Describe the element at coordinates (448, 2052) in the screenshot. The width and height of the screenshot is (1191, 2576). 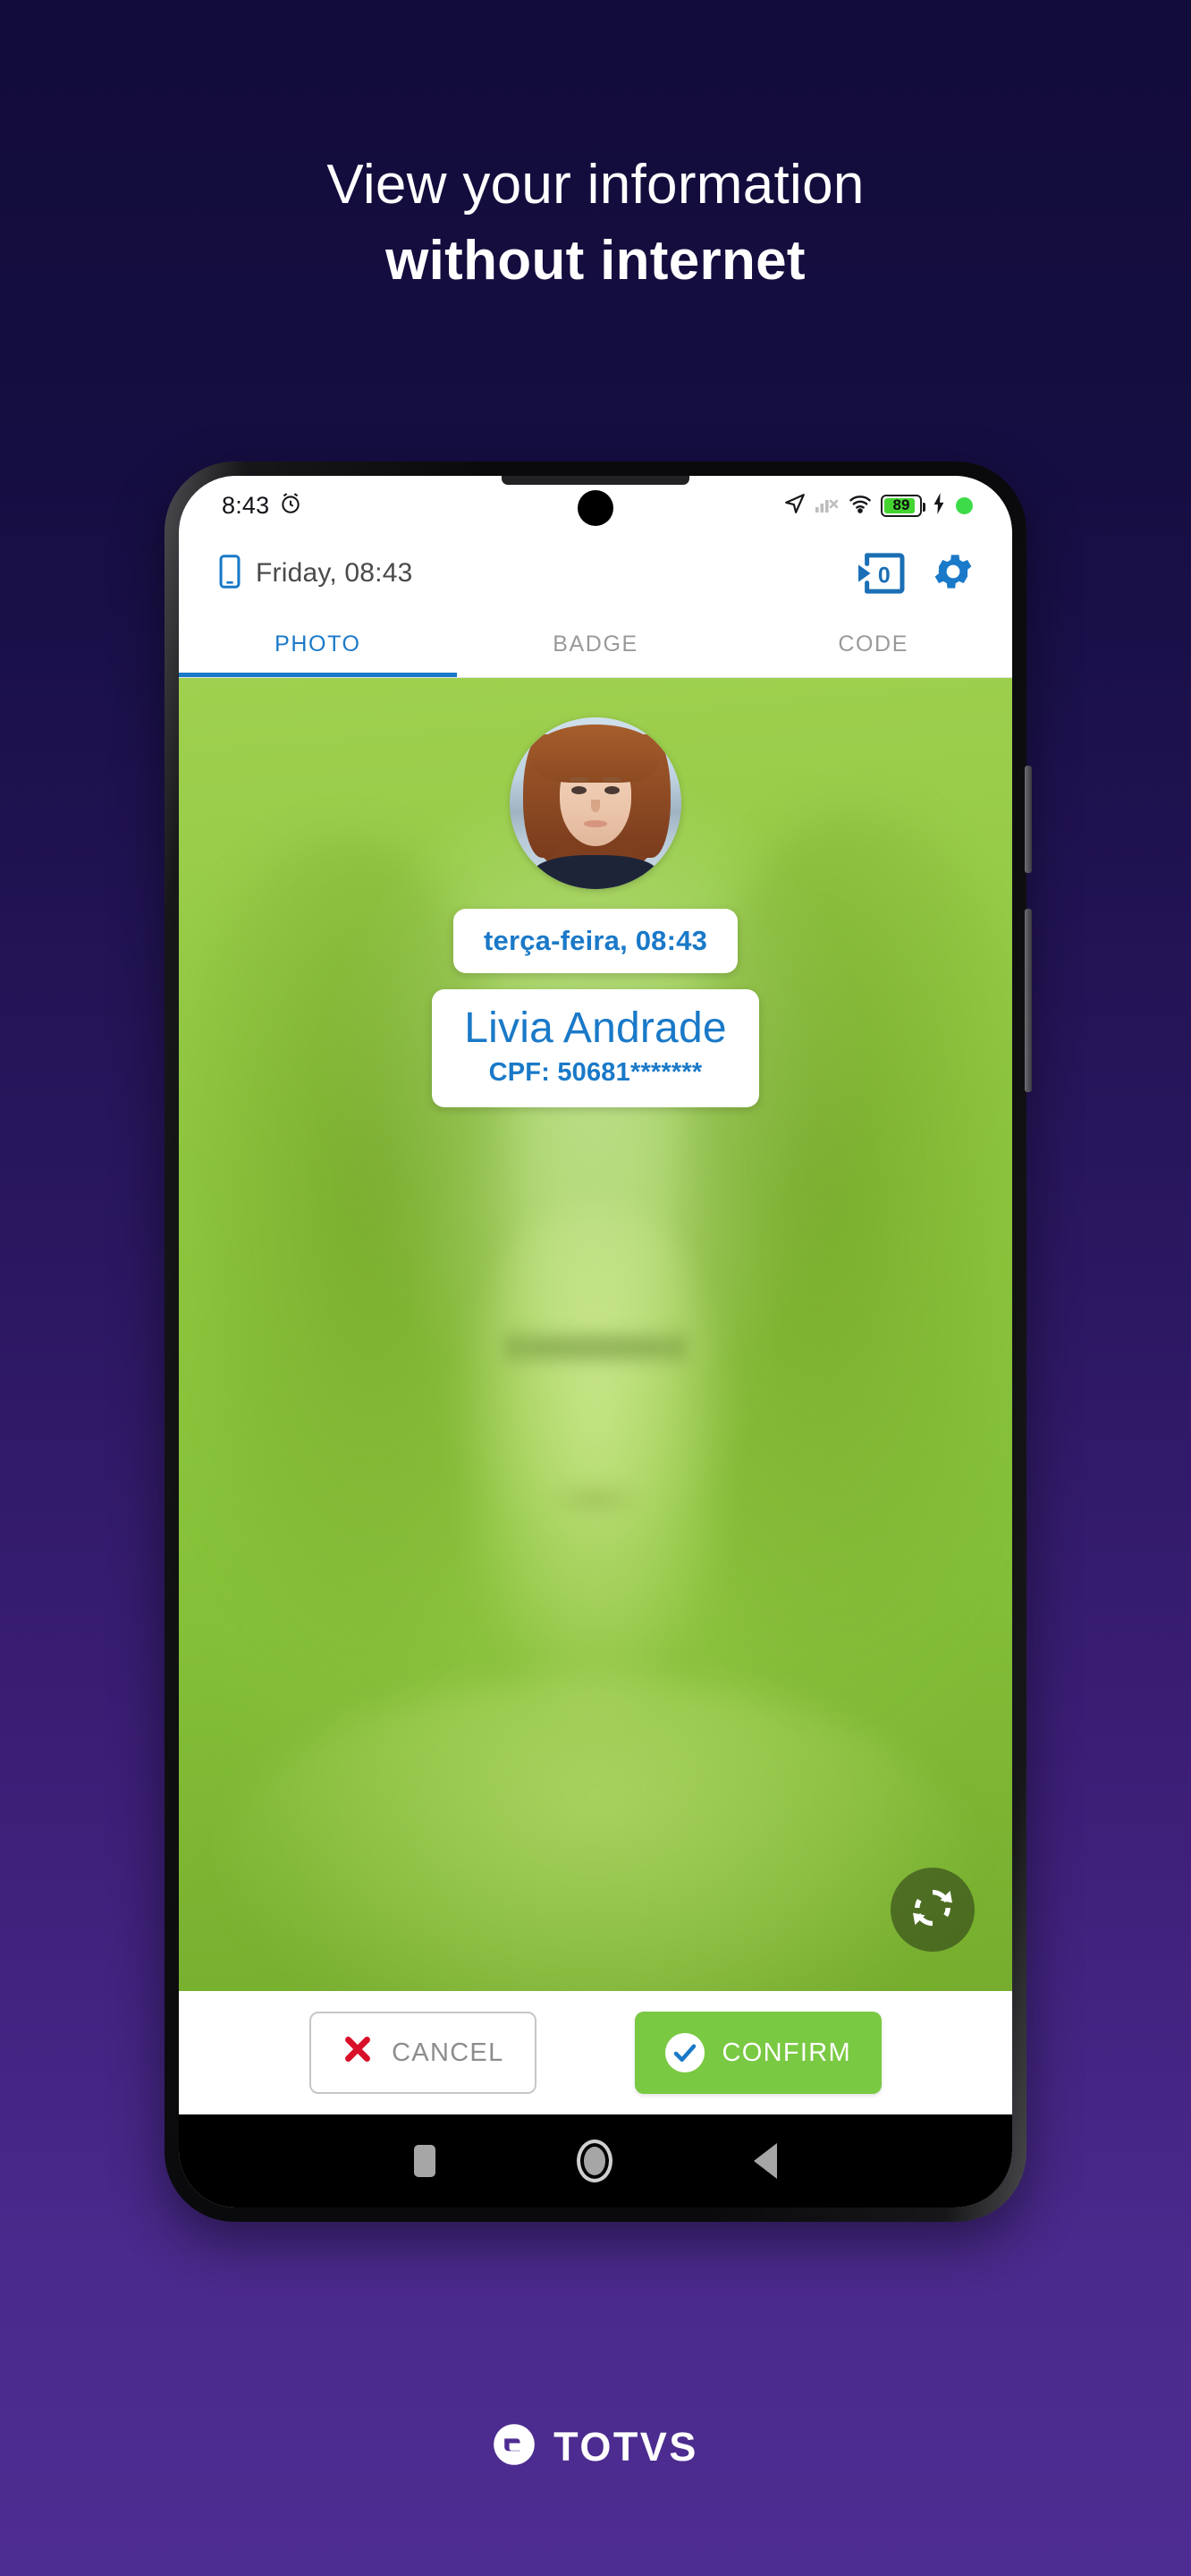
I see `cancel-button-label: CANCEL` at that location.